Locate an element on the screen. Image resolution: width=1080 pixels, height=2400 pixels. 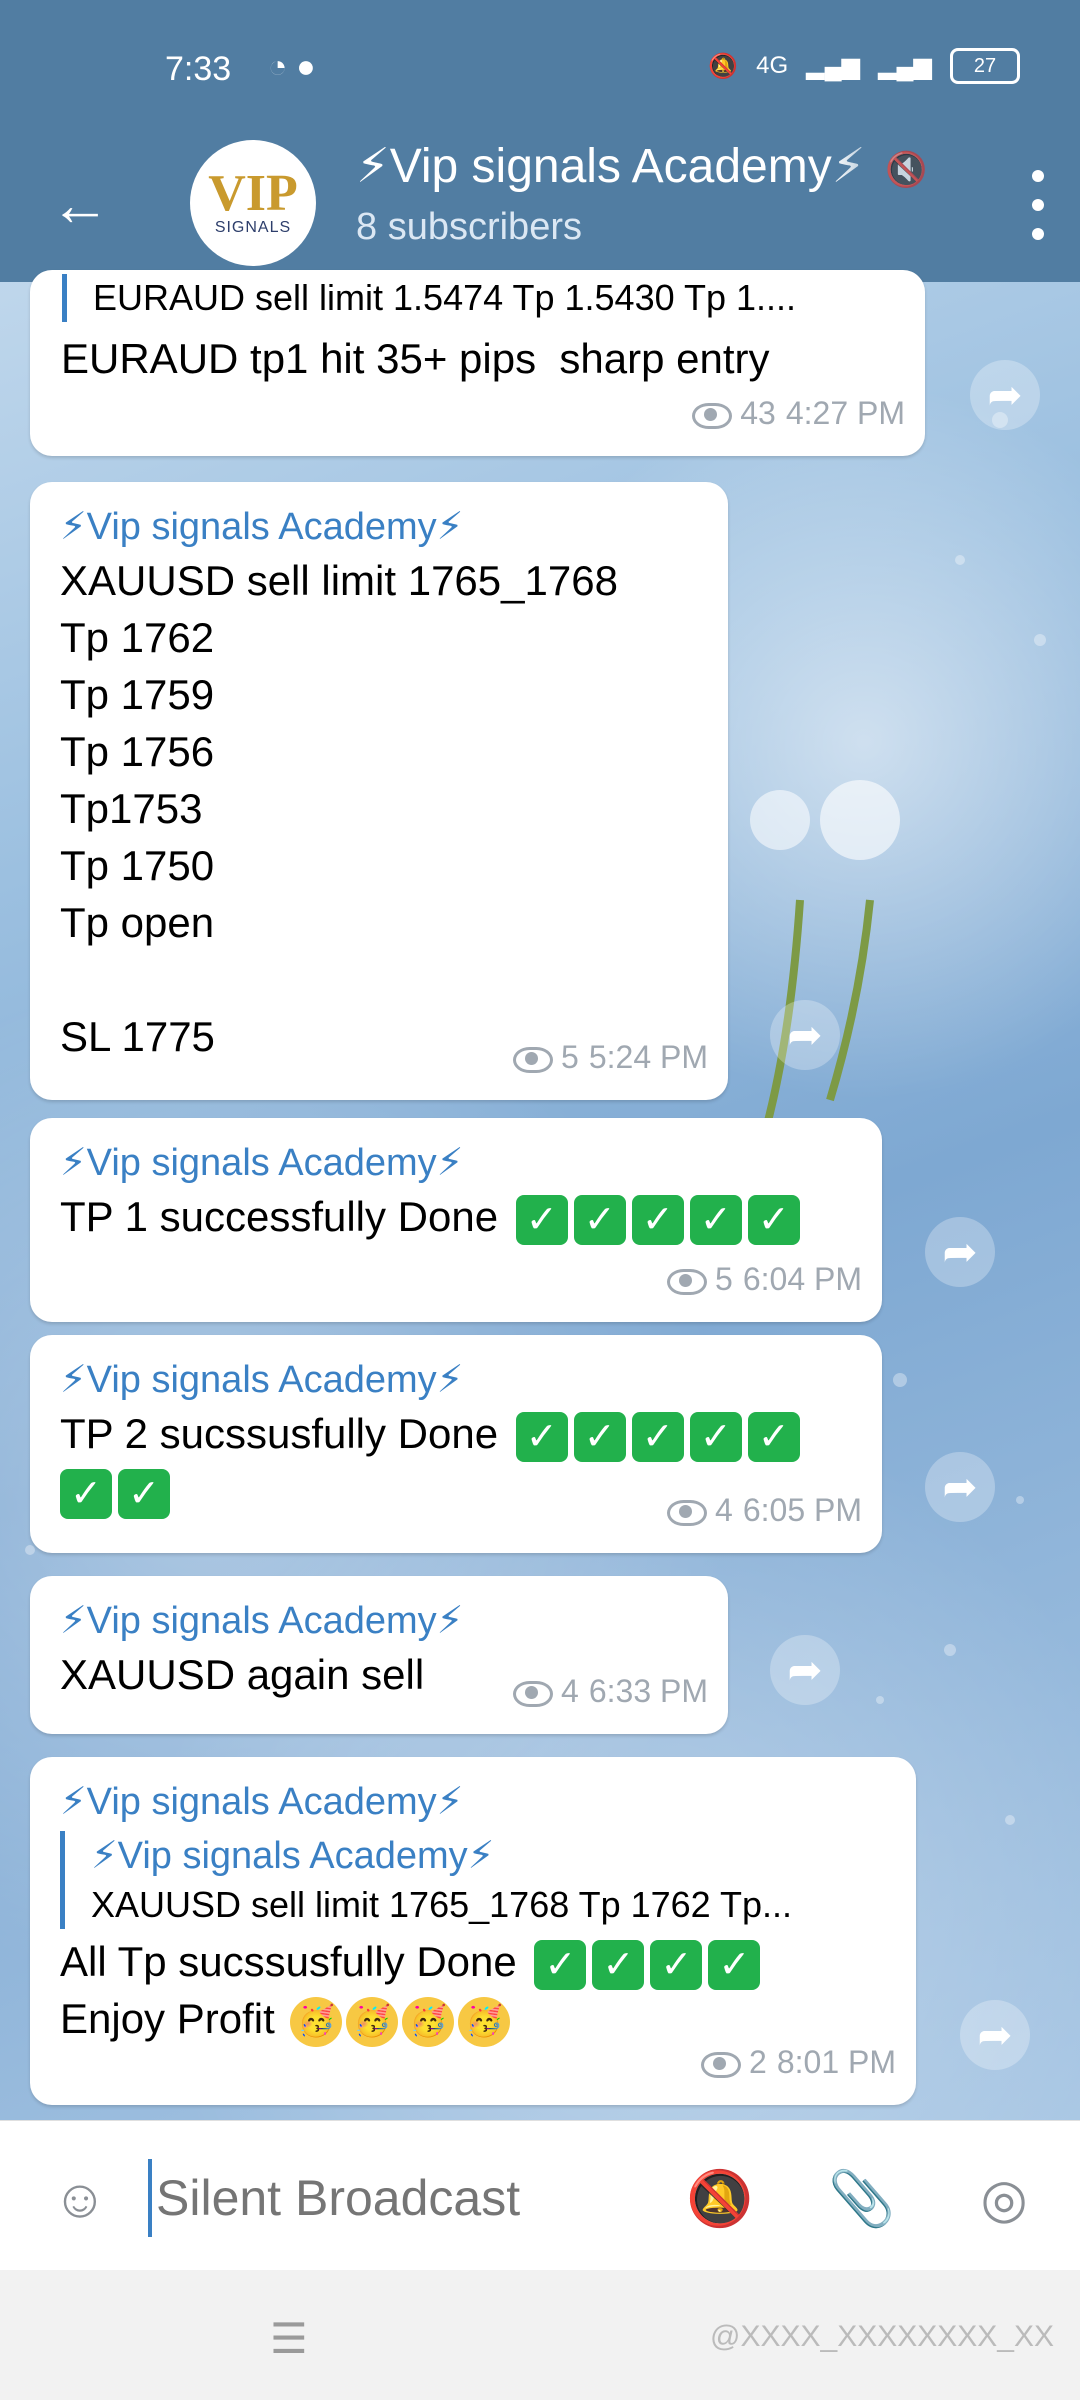
message-text: All Tp sucssusfully Done is located at coordinates (288, 1961).